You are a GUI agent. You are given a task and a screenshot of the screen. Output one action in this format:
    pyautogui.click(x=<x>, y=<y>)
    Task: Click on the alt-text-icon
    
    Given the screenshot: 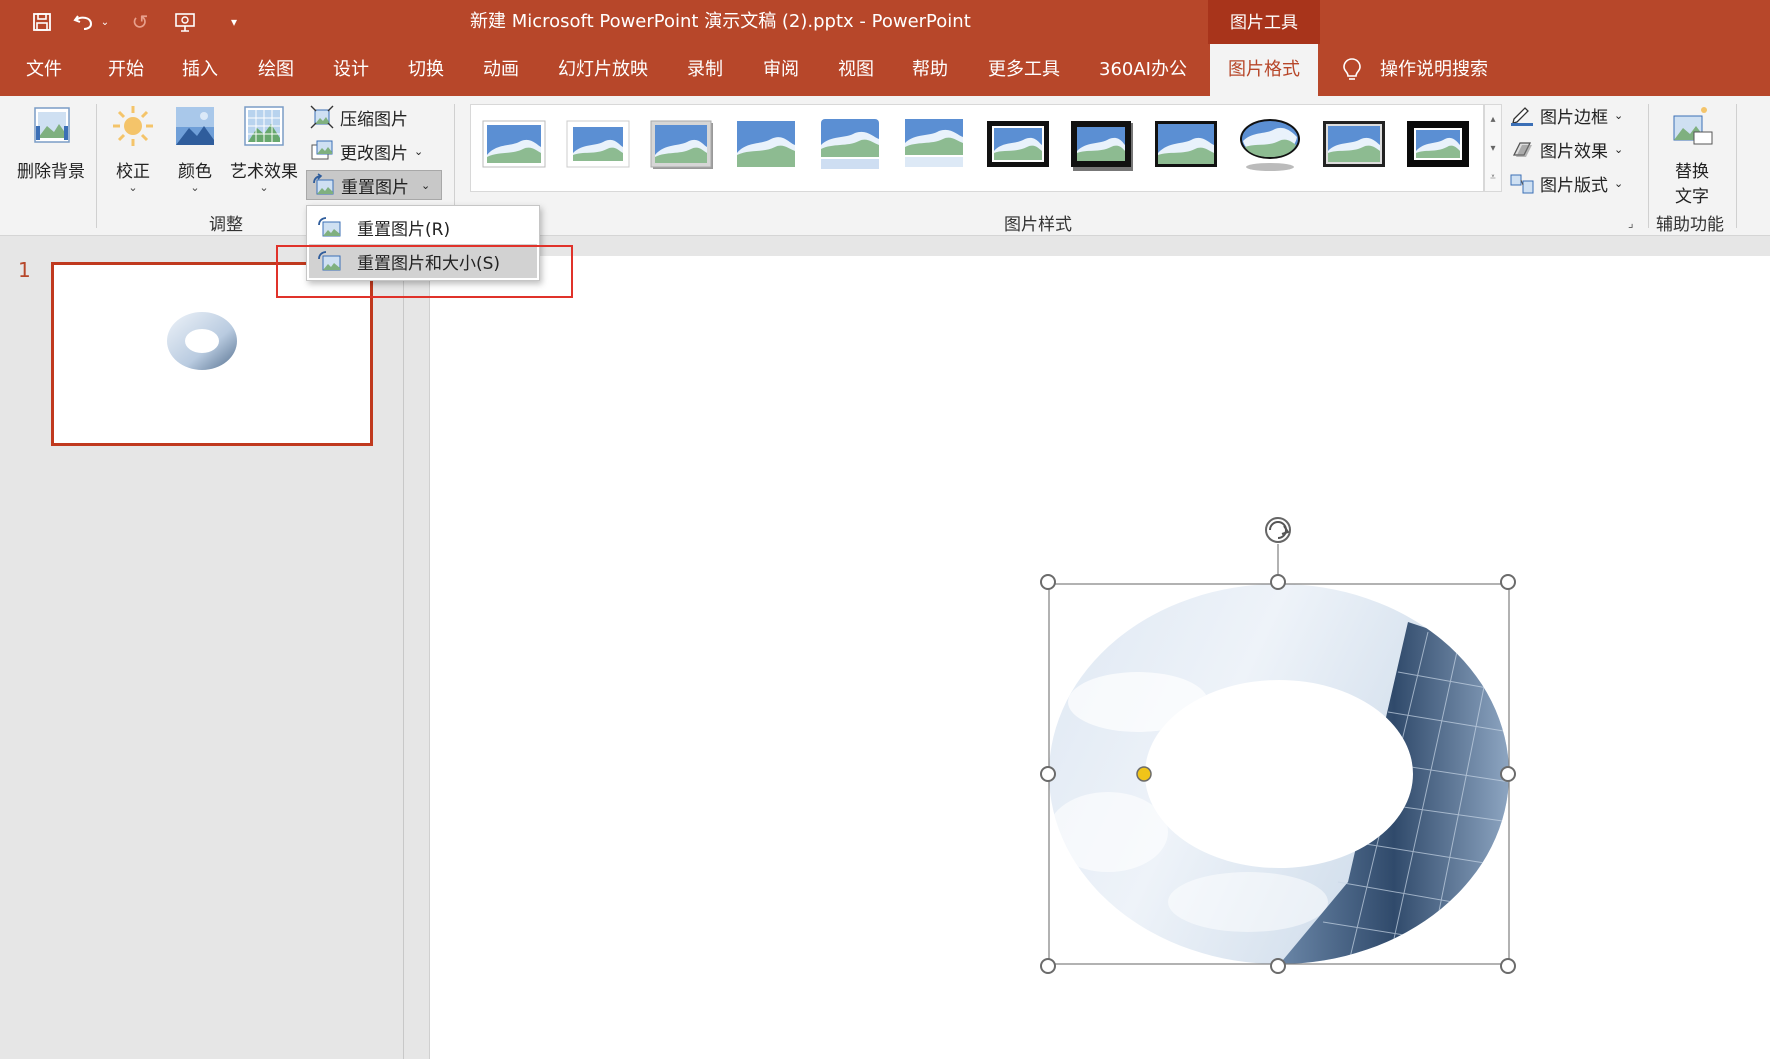 What is the action you would take?
    pyautogui.click(x=1693, y=126)
    